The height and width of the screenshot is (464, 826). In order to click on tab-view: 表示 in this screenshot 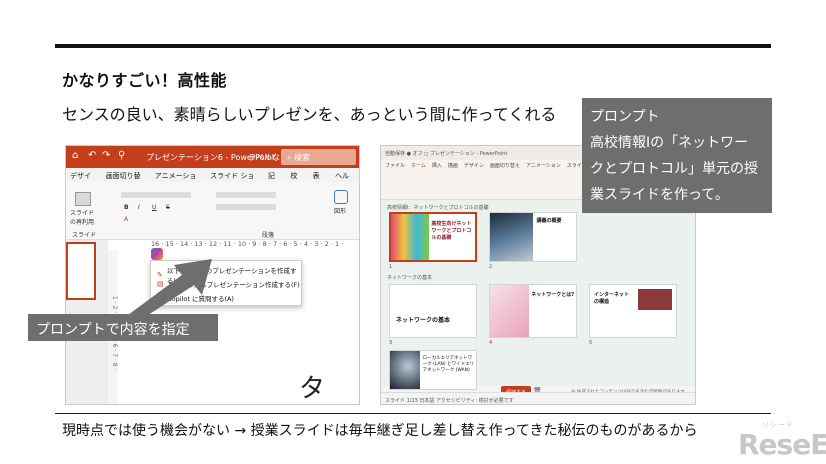, I will do `click(319, 180)`.